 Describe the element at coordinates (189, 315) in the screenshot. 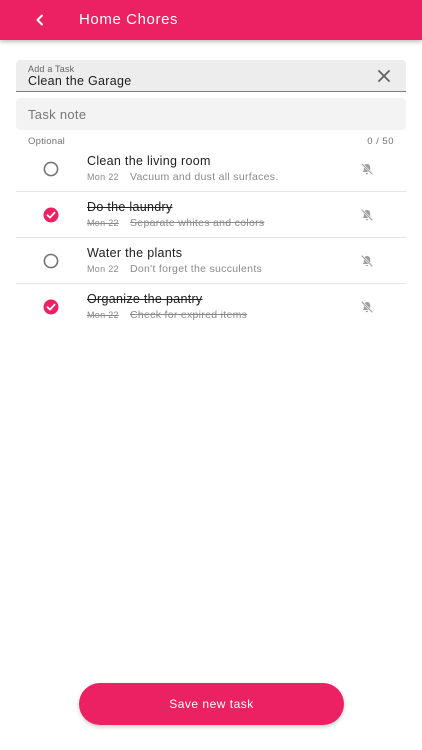

I see `task-note: Check for expired items` at that location.